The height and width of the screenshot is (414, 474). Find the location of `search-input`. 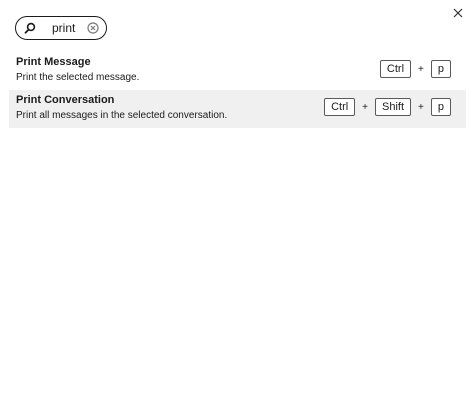

search-input is located at coordinates (71, 28).